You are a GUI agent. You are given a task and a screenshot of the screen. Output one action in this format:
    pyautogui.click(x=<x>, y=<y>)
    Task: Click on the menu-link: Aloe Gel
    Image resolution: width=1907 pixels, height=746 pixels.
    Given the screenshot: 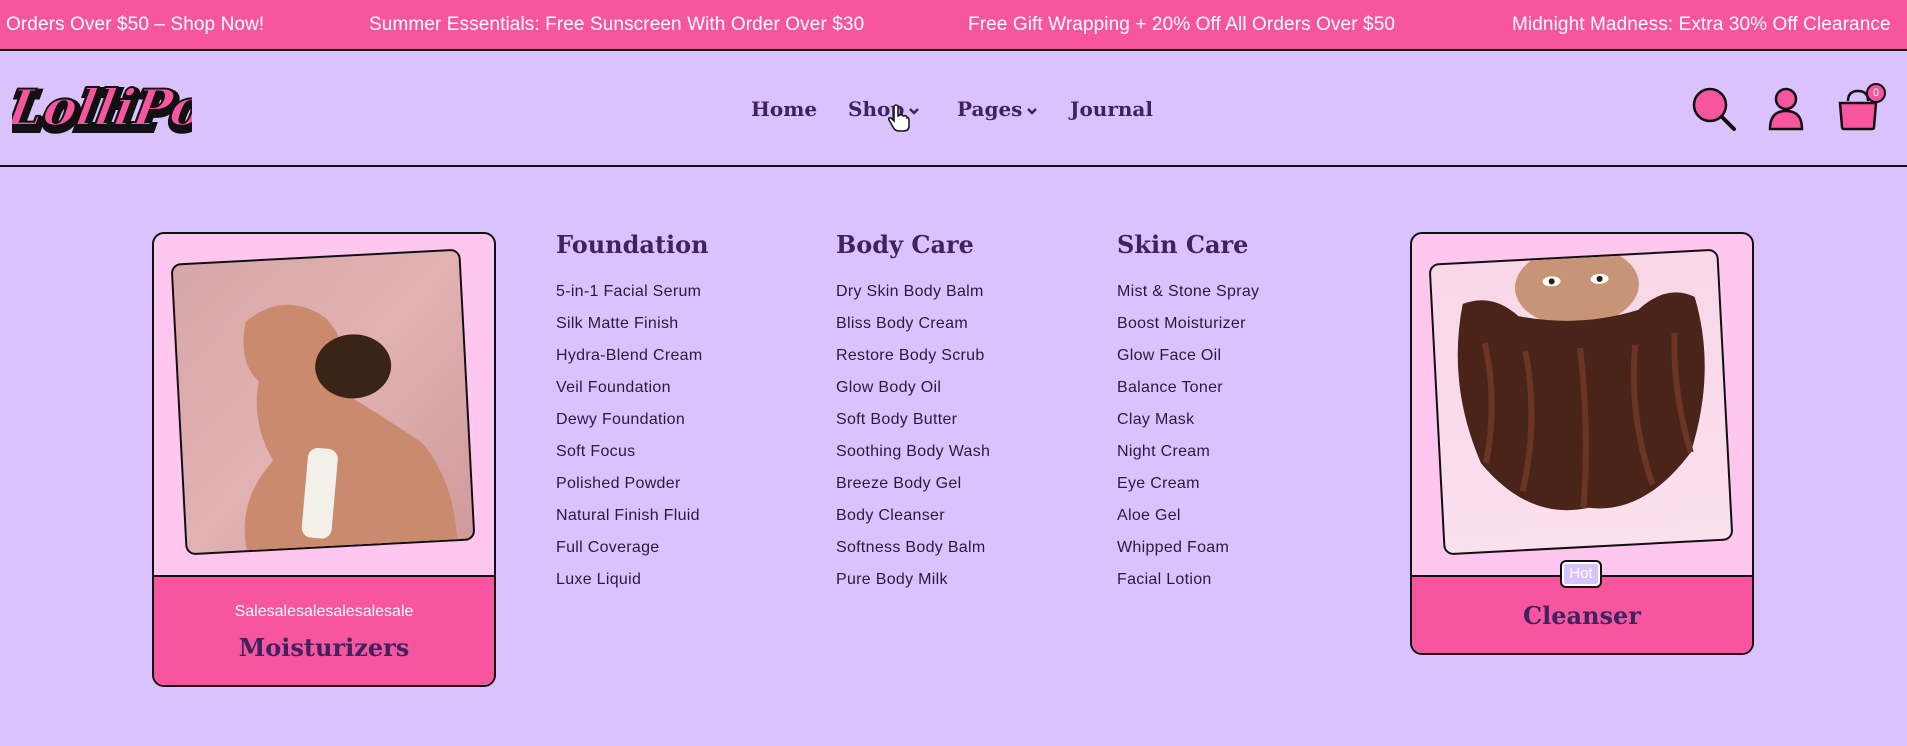 What is the action you would take?
    pyautogui.click(x=1188, y=516)
    